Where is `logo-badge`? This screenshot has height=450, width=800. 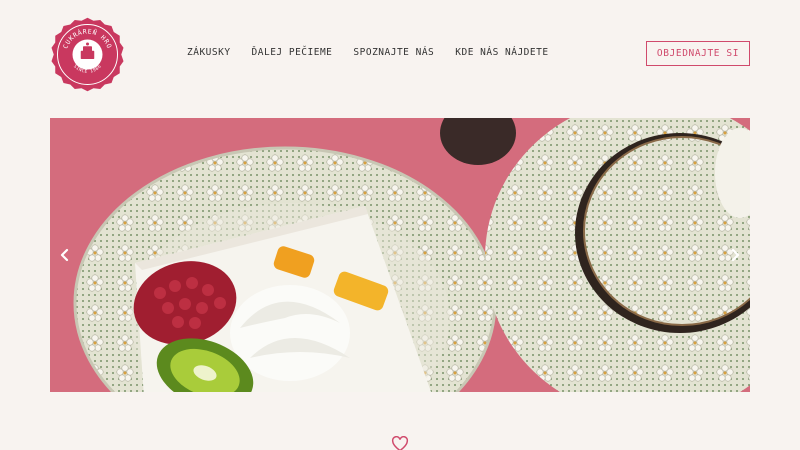
logo-badge is located at coordinates (87, 54).